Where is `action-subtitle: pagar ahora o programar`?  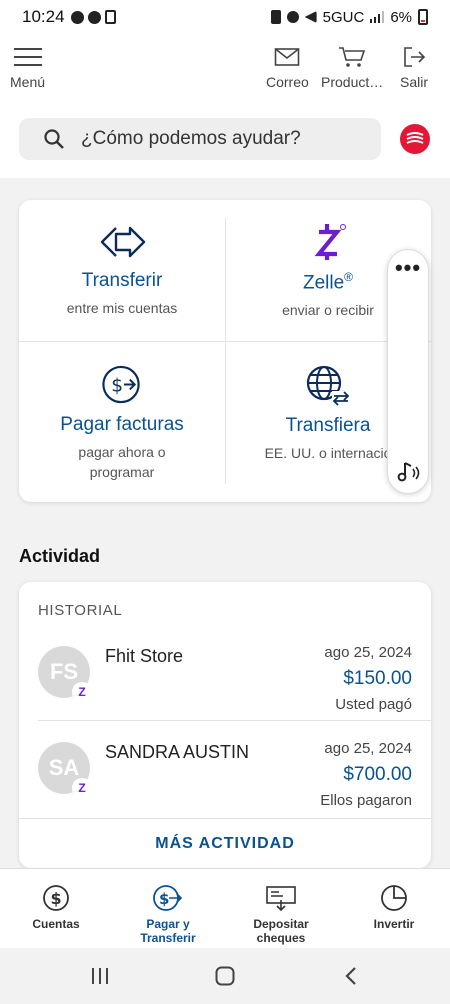
action-subtitle: pagar ahora o programar is located at coordinates (121, 462).